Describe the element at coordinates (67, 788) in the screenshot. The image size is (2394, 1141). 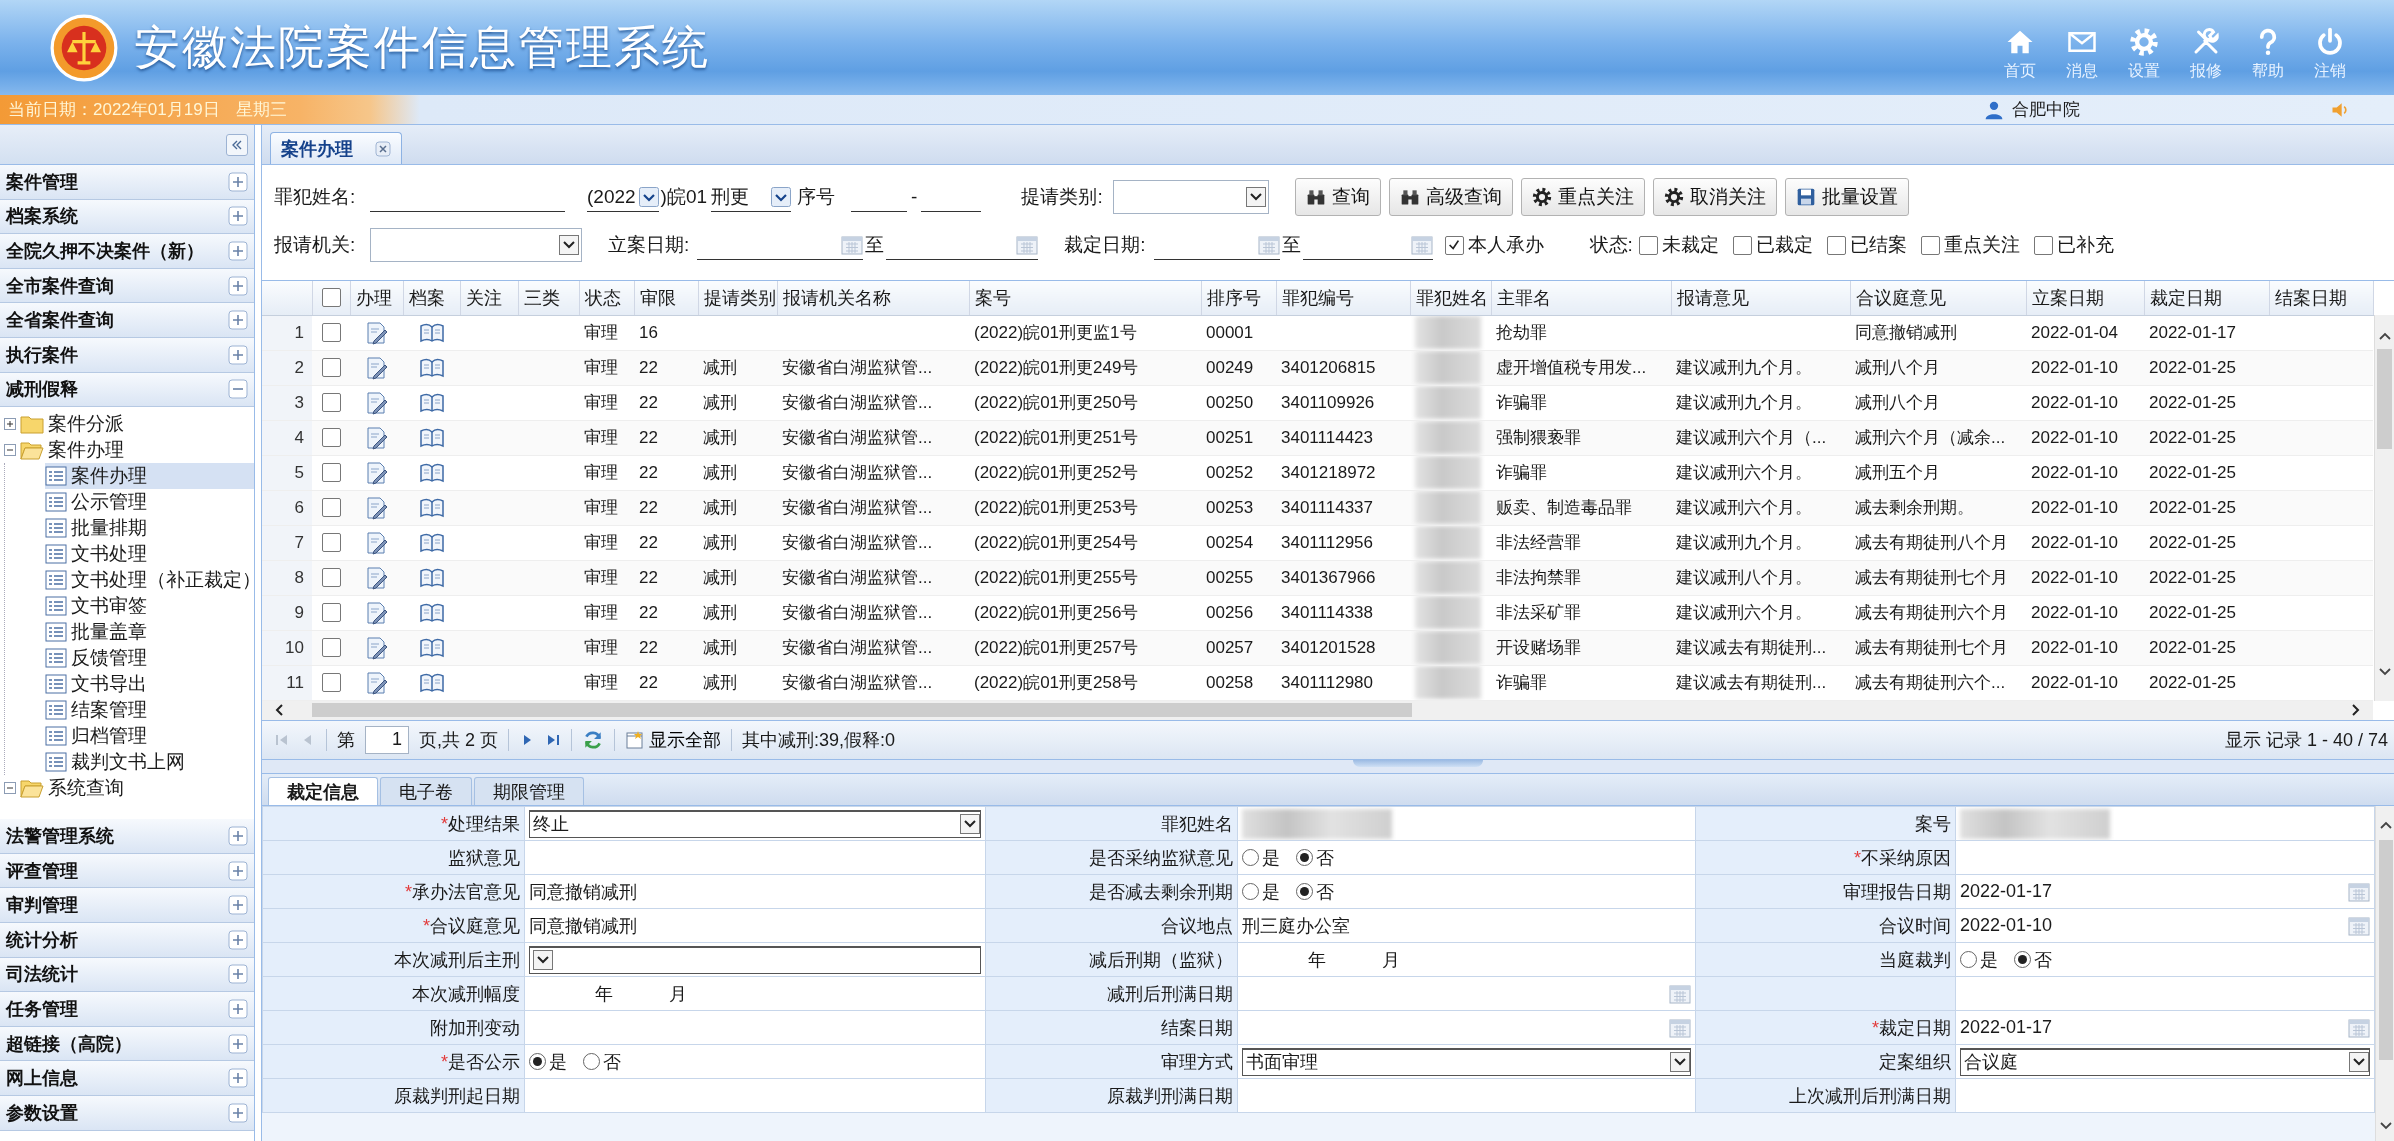
I see `tree-item: 系统查询` at that location.